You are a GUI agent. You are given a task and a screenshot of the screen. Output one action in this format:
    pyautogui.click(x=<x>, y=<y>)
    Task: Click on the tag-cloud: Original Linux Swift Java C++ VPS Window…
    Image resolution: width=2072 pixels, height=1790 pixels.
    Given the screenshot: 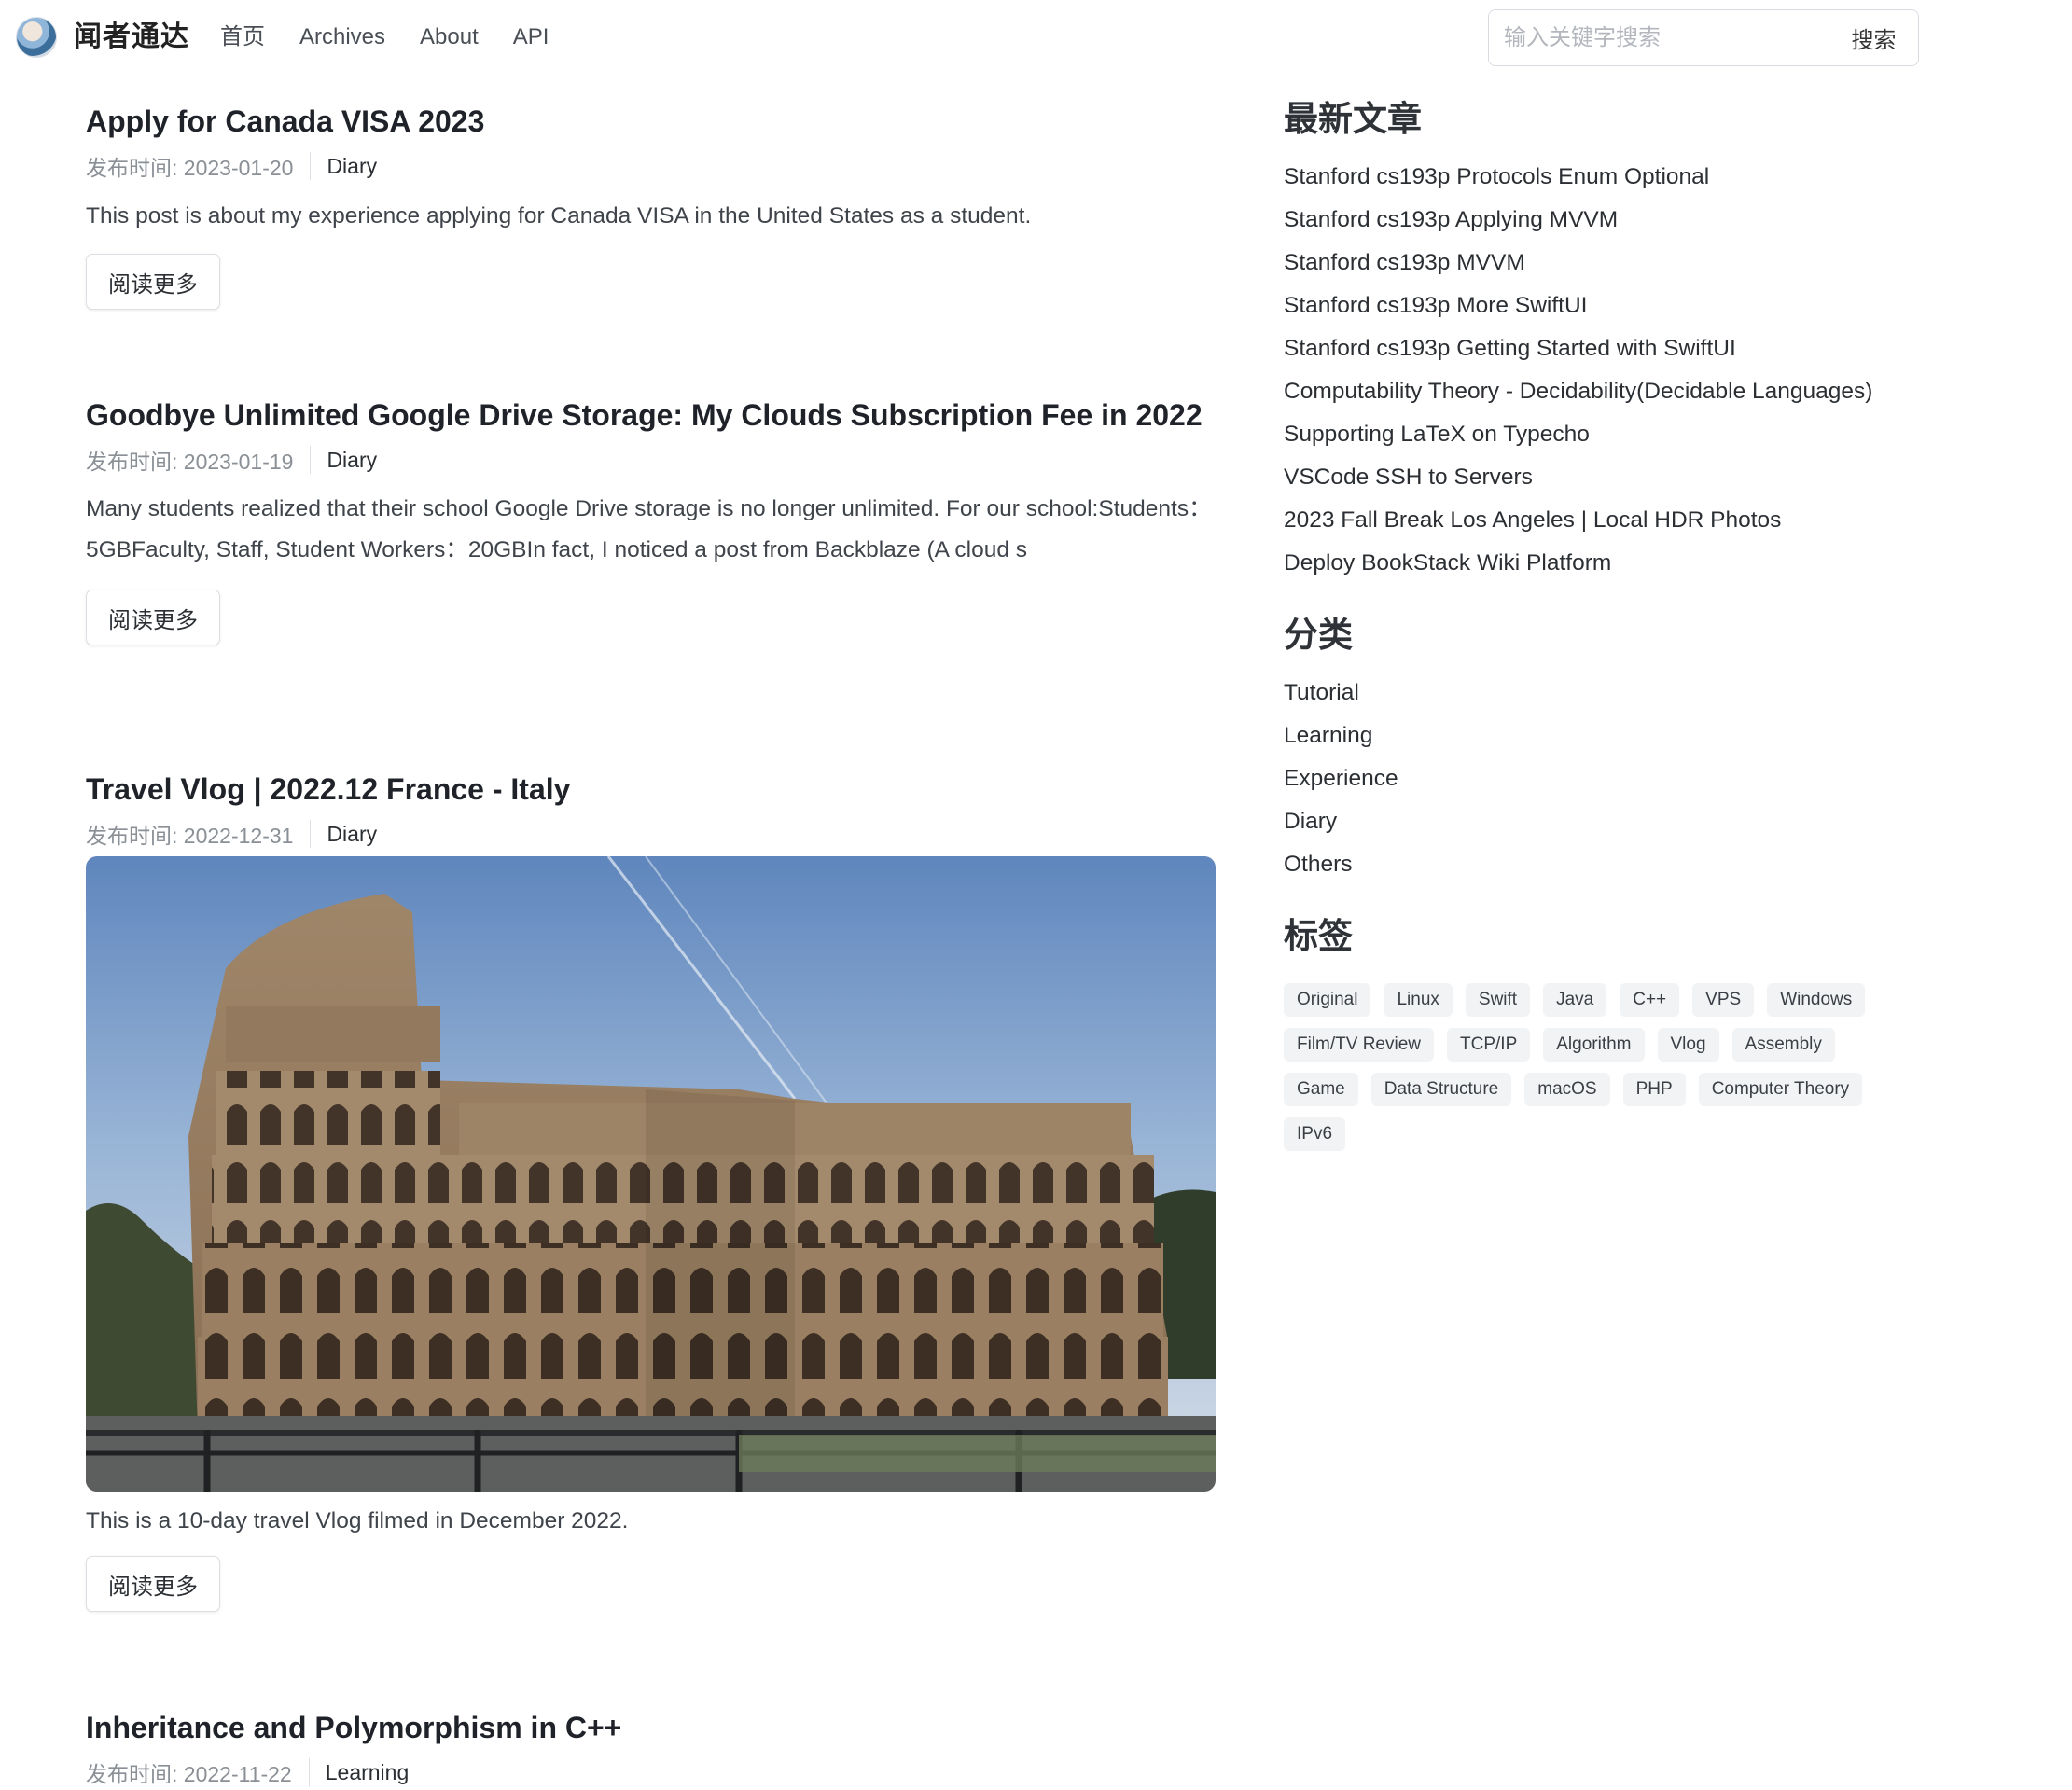 What is the action you would take?
    pyautogui.click(x=1582, y=1072)
    